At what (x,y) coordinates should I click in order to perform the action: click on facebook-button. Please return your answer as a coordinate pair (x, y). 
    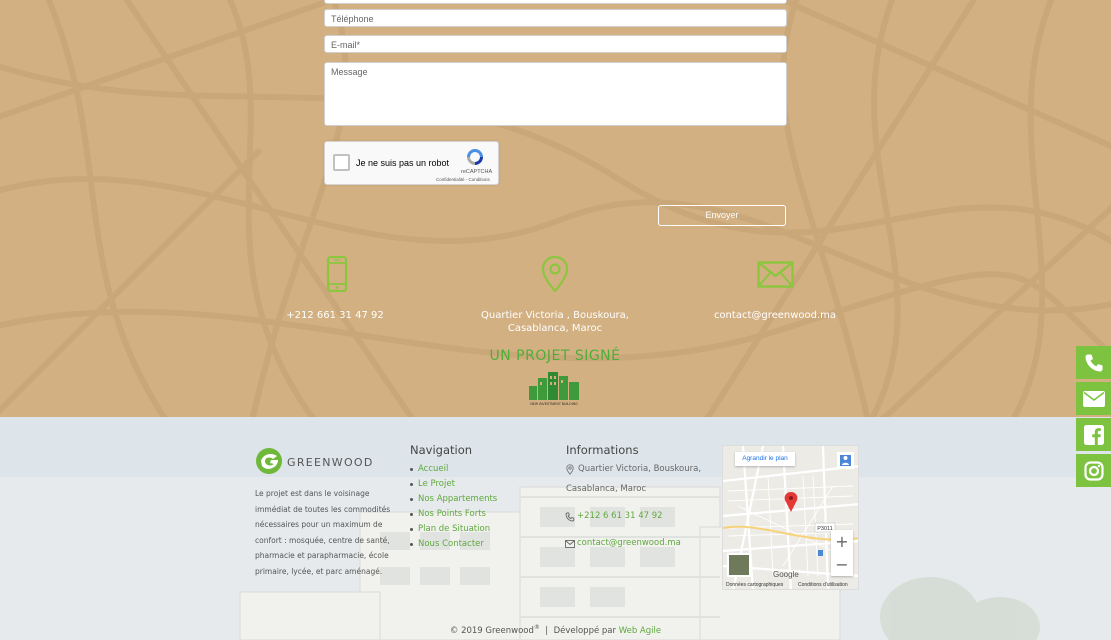
    Looking at the image, I should click on (1093, 434).